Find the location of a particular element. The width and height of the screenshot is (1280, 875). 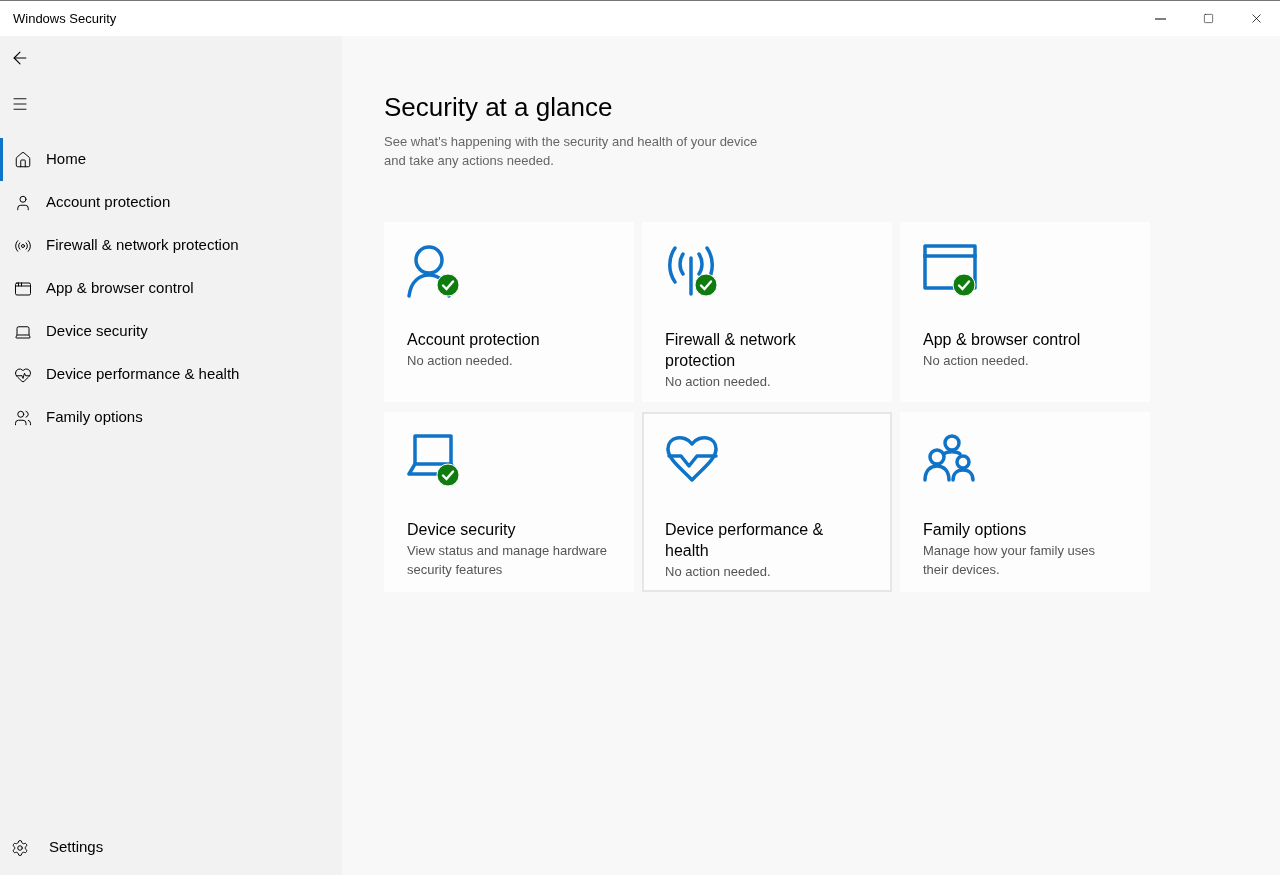

status-tile: Device performance & health No action needed. is located at coordinates (767, 502).